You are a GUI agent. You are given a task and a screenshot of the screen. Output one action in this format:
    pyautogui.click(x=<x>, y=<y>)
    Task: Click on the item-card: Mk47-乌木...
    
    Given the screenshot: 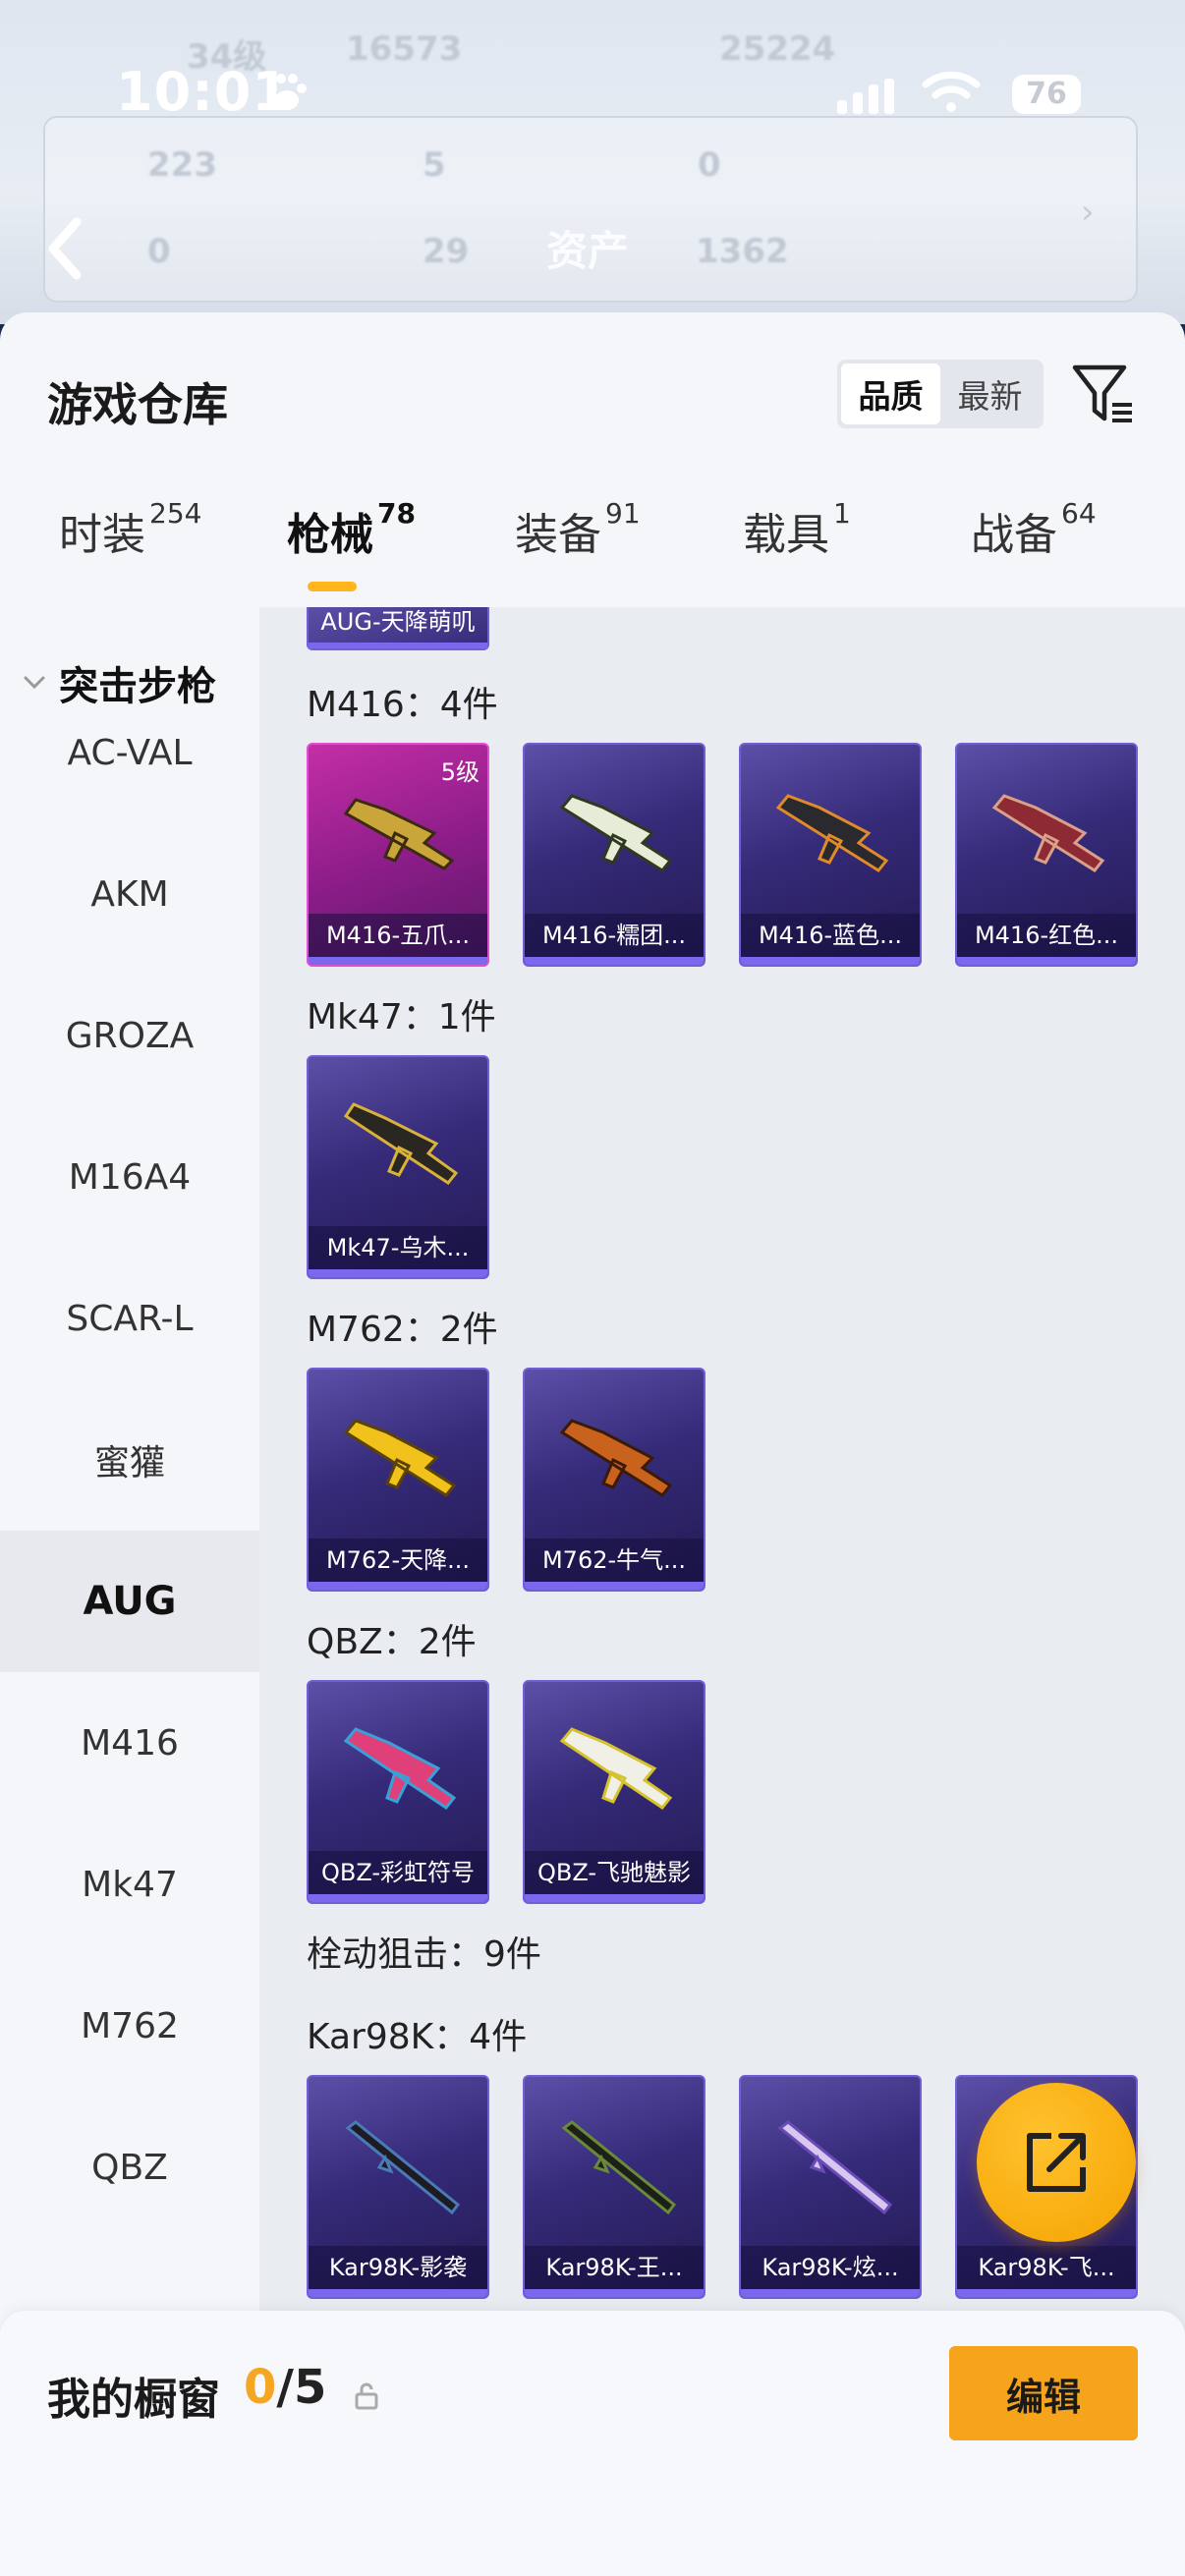 What is the action you would take?
    pyautogui.click(x=398, y=1167)
    